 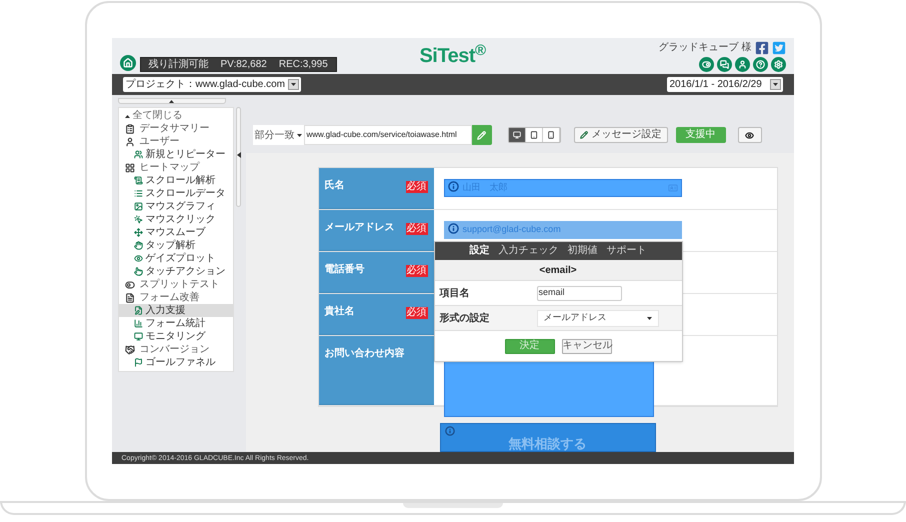 I want to click on stat-text: PV:82,682, so click(x=243, y=65).